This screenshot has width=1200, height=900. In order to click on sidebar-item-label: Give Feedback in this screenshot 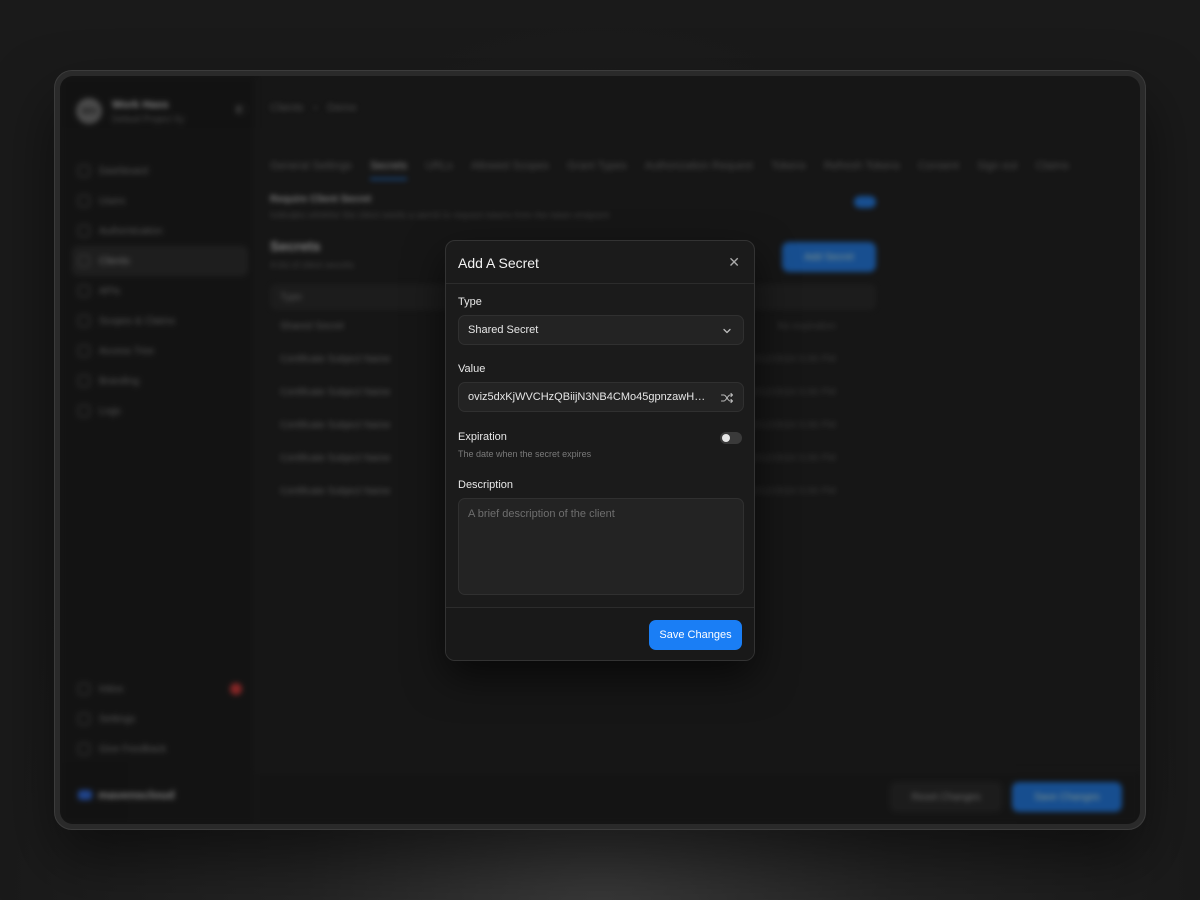, I will do `click(133, 749)`.